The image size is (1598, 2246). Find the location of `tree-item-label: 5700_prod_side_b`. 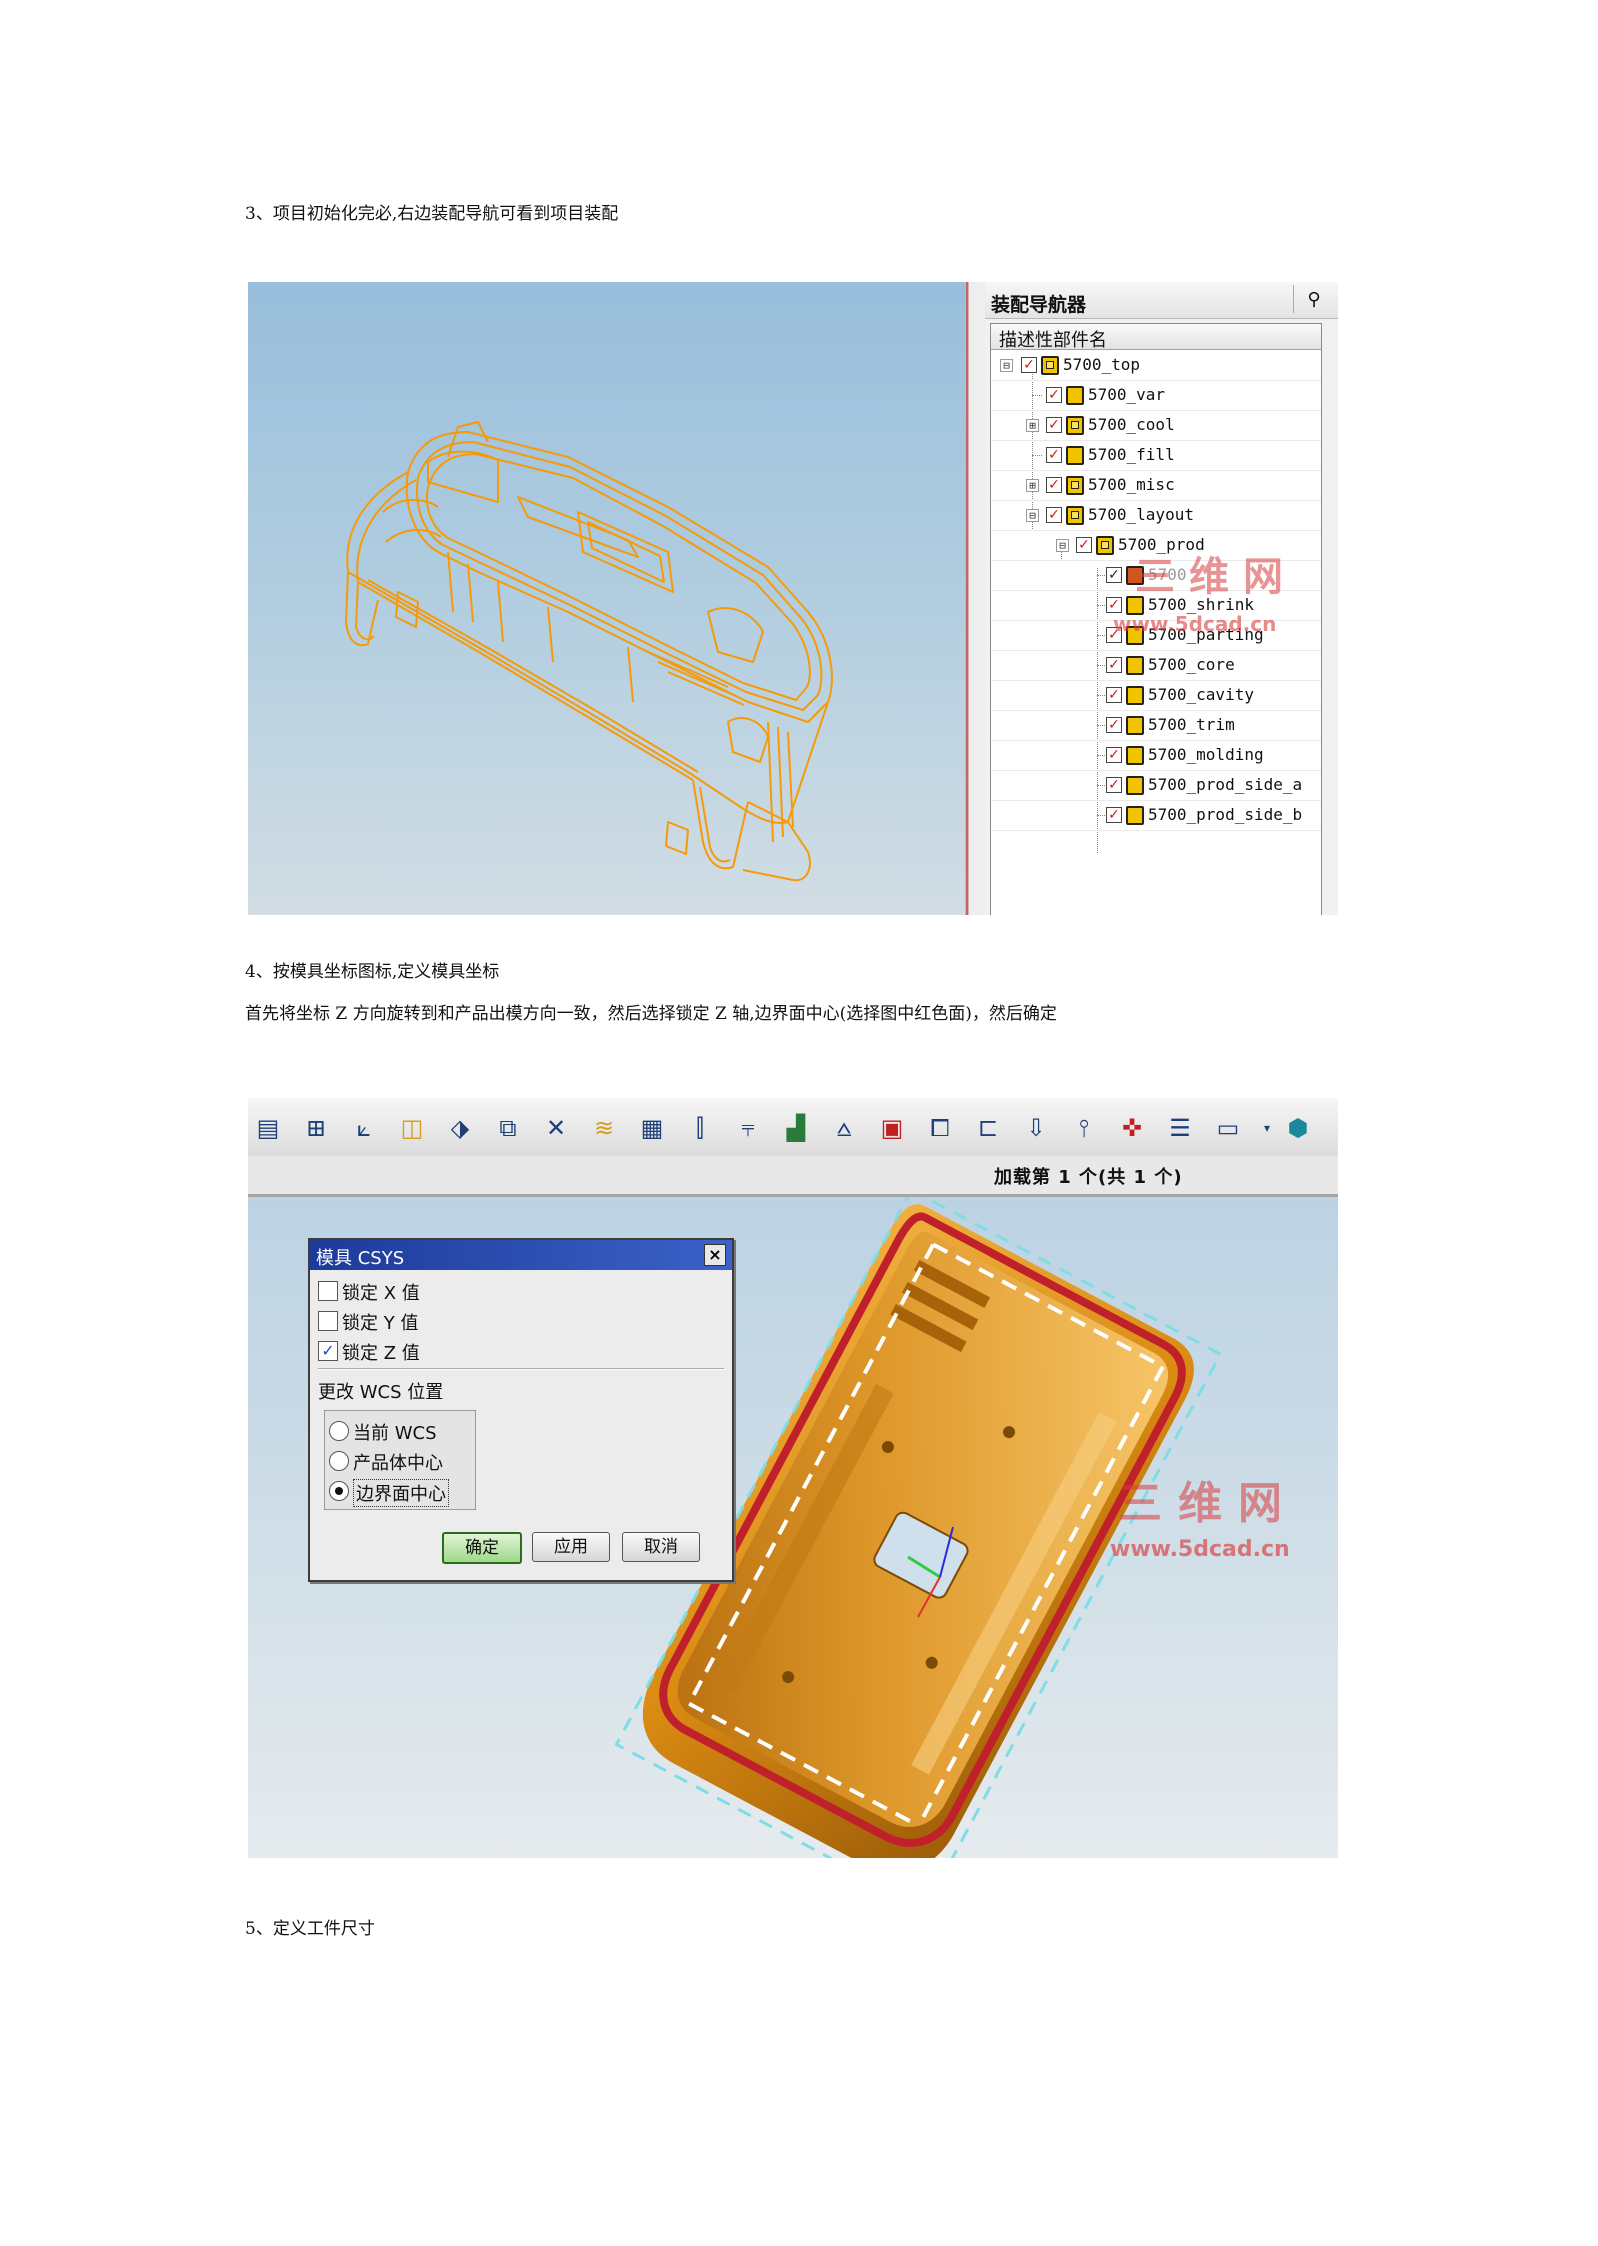

tree-item-label: 5700_prod_side_b is located at coordinates (1225, 814).